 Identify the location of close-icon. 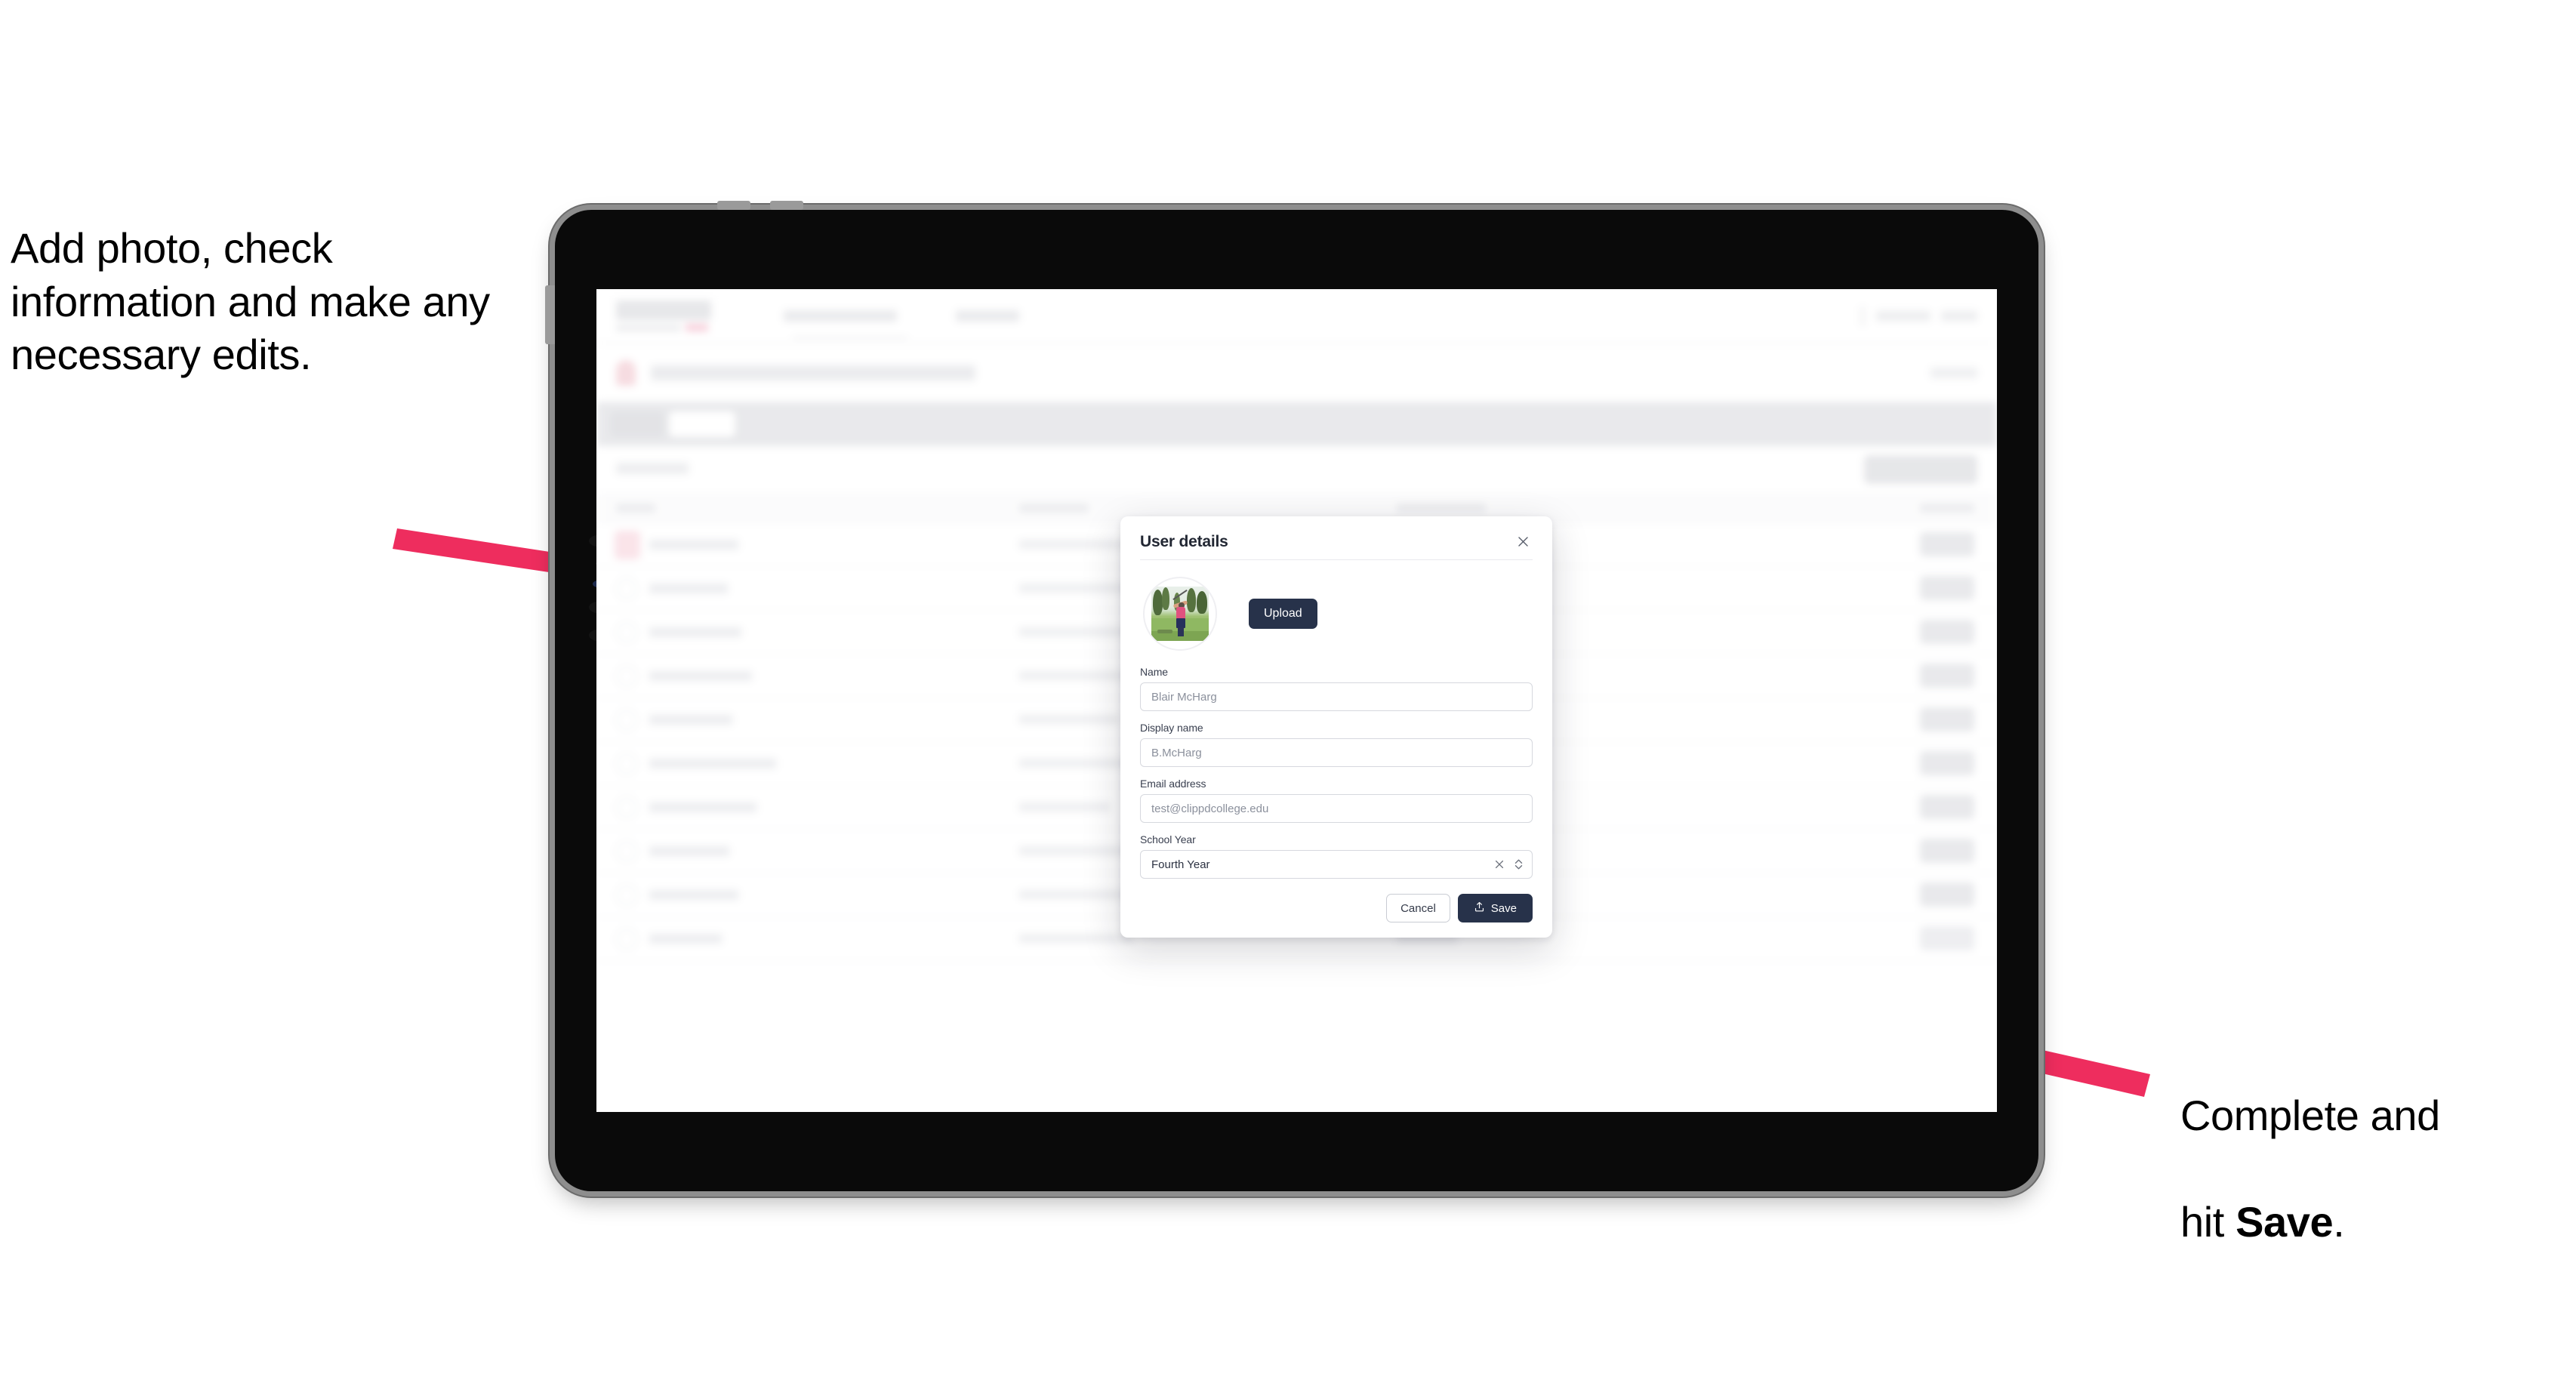
(1523, 541).